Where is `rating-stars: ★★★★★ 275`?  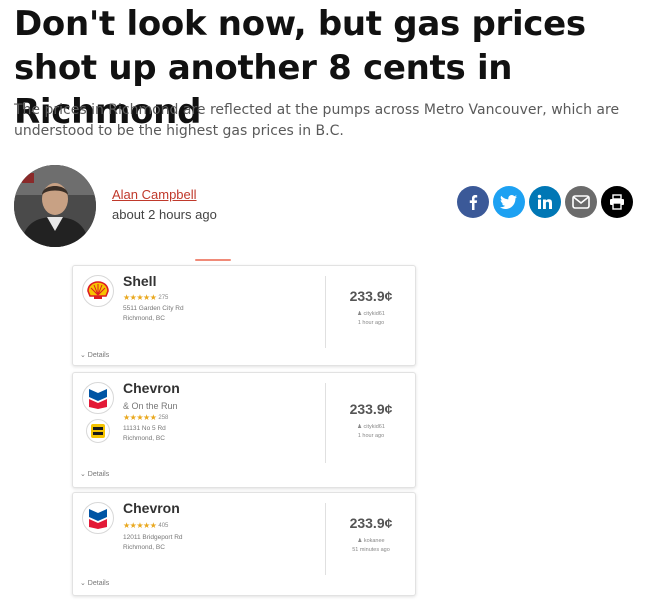
rating-stars: ★★★★★ 275 is located at coordinates (146, 297).